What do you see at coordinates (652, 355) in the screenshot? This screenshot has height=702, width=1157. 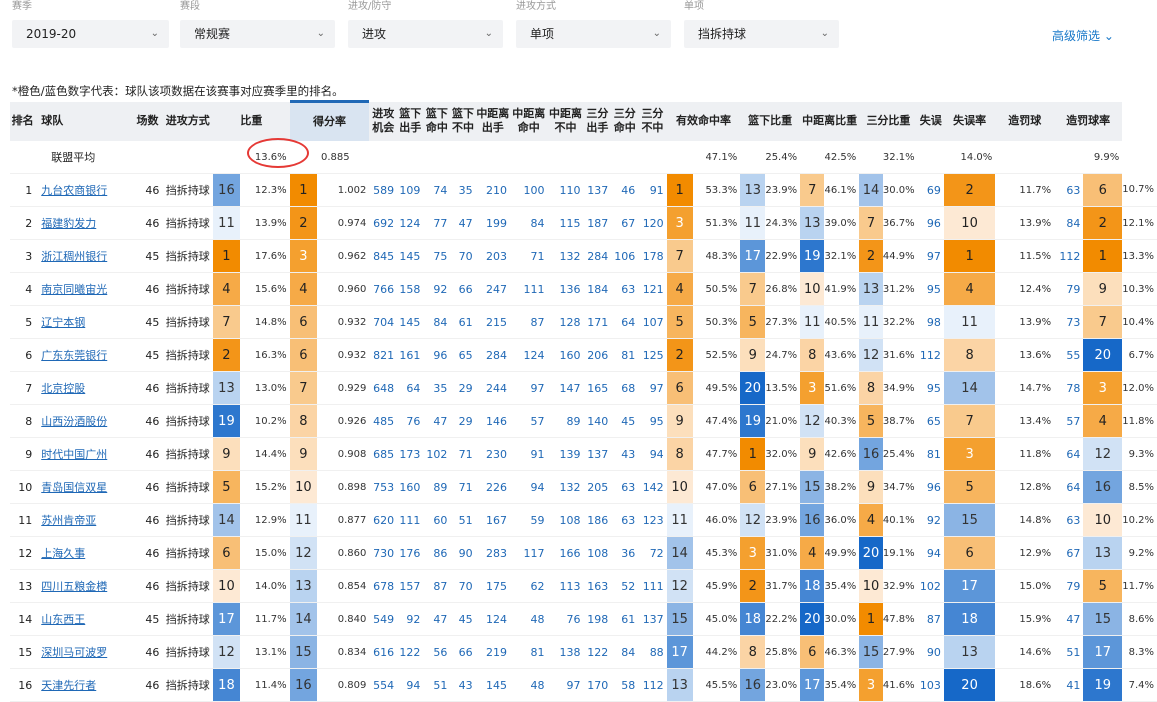 I see `miss-3-cell: 125` at bounding box center [652, 355].